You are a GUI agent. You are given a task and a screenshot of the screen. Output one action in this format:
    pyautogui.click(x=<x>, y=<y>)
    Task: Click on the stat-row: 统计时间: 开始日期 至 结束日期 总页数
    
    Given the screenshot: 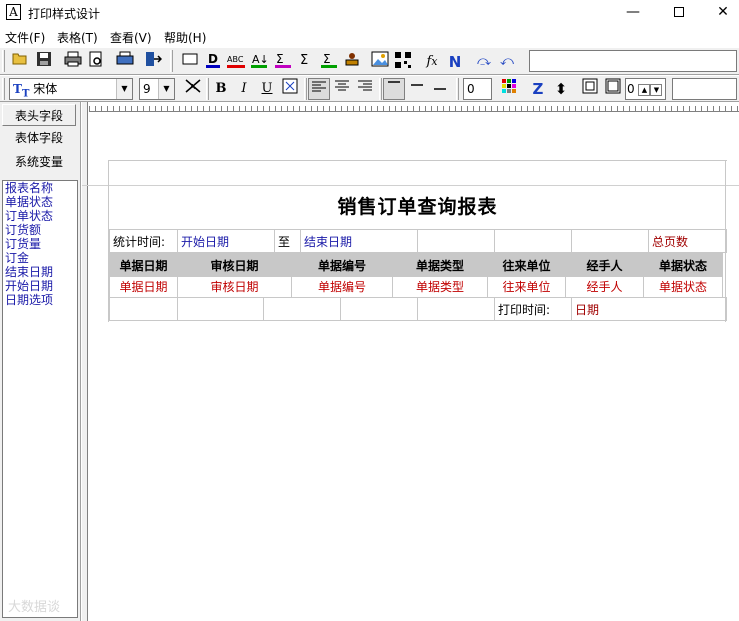 What is the action you would take?
    pyautogui.click(x=418, y=241)
    